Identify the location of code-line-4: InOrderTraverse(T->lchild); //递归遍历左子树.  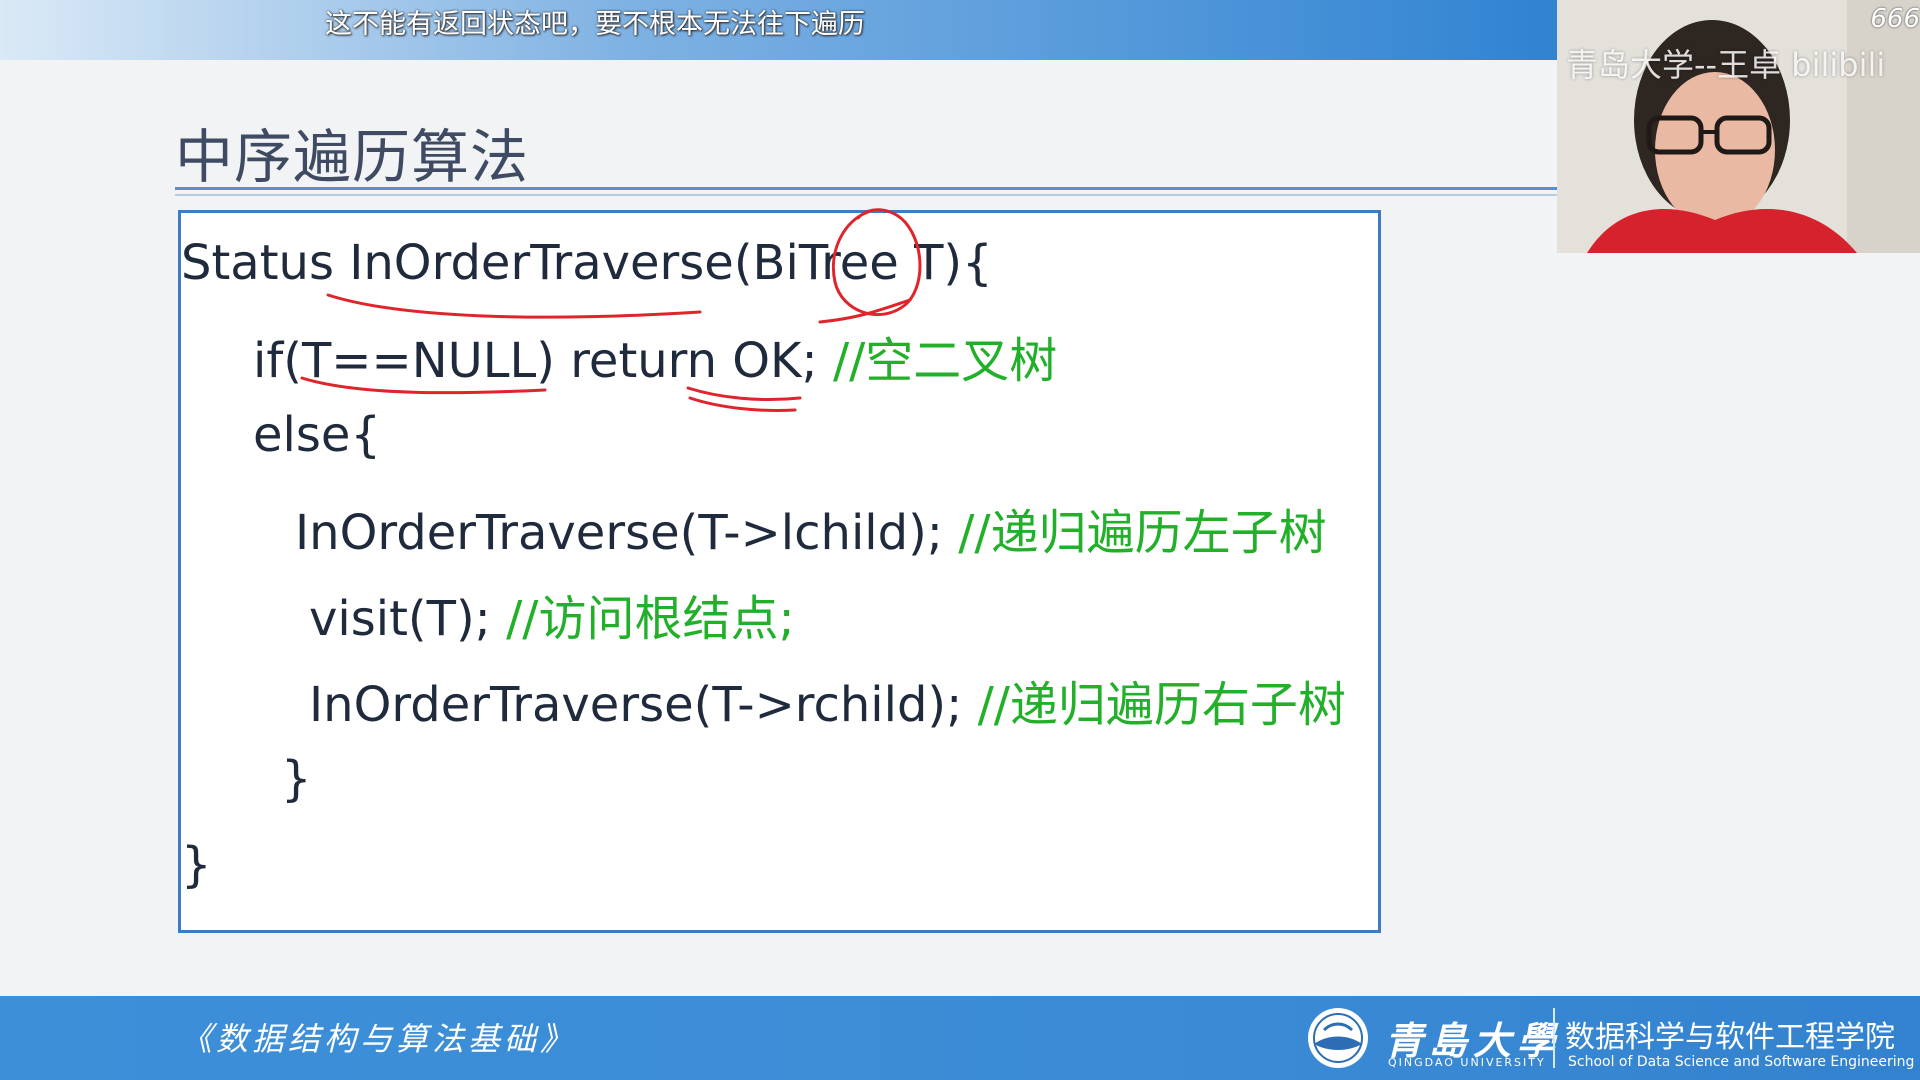
(811, 528).